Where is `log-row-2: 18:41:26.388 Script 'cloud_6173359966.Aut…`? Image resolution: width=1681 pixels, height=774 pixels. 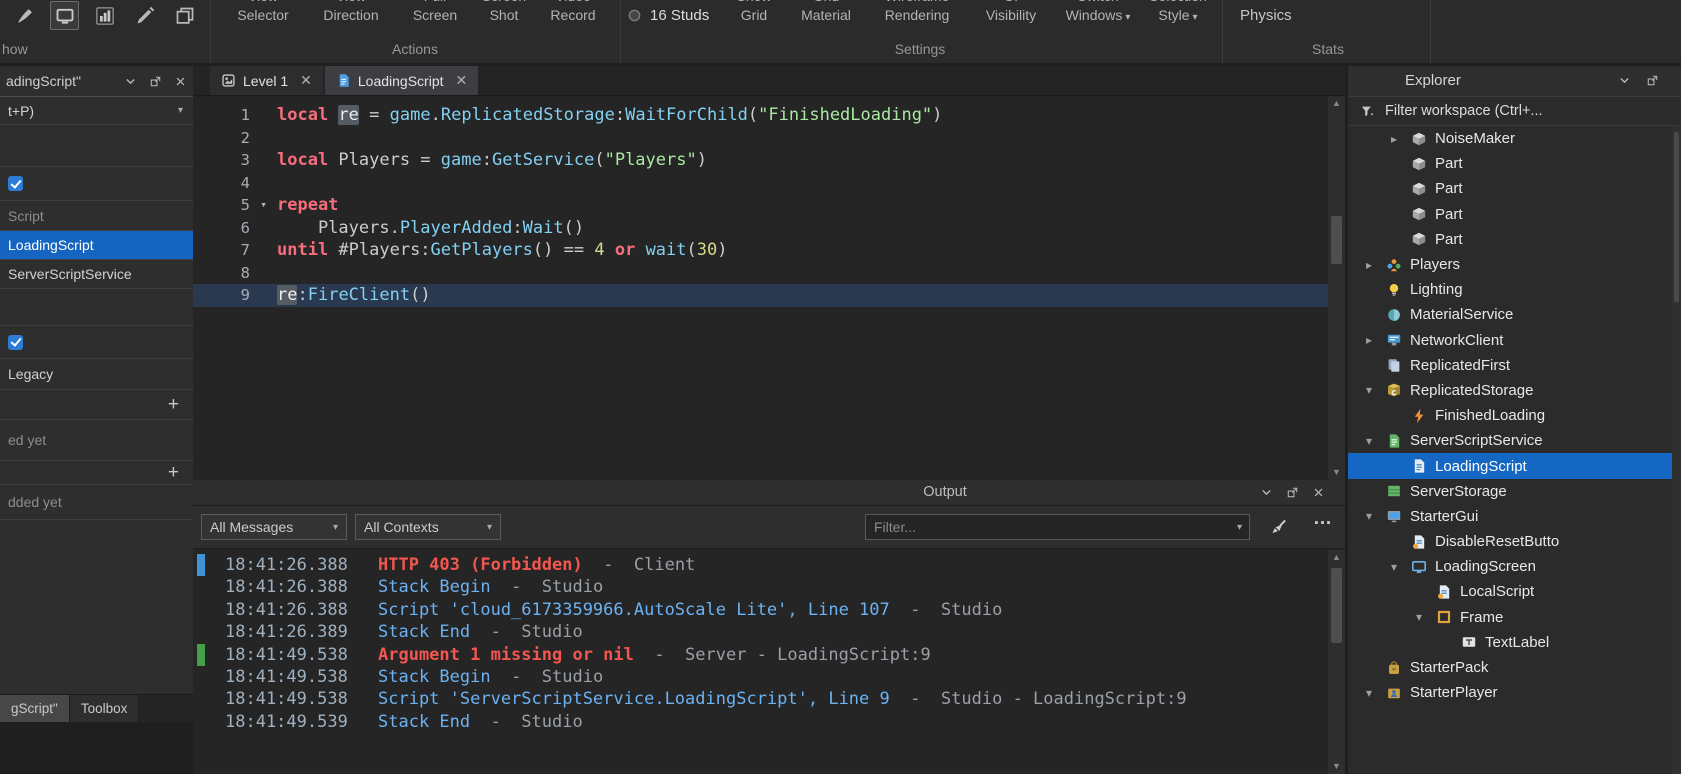
log-row-2: 18:41:26.388 Script 'cloud_6173359966.Aut… is located at coordinates (769, 610).